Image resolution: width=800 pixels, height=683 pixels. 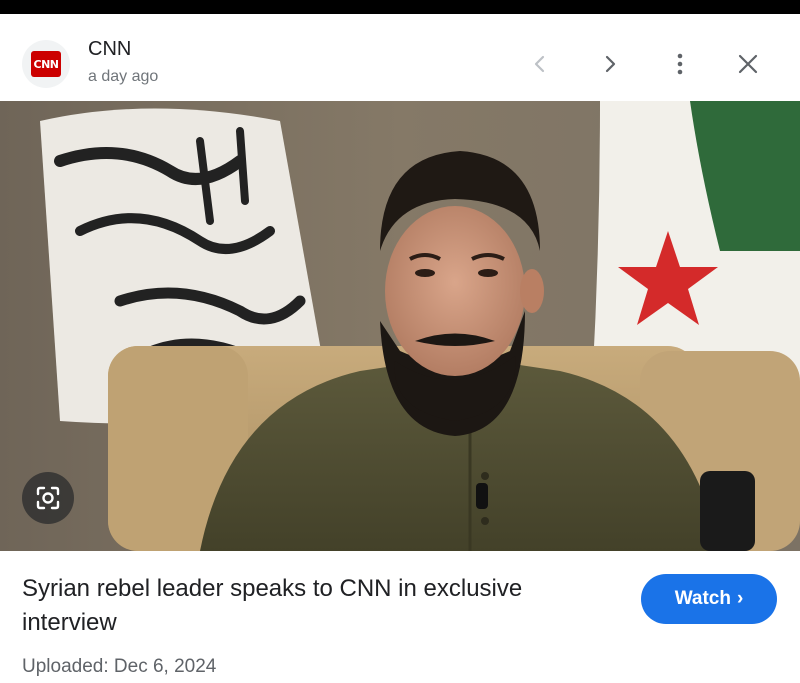 I want to click on close-button, so click(x=748, y=64).